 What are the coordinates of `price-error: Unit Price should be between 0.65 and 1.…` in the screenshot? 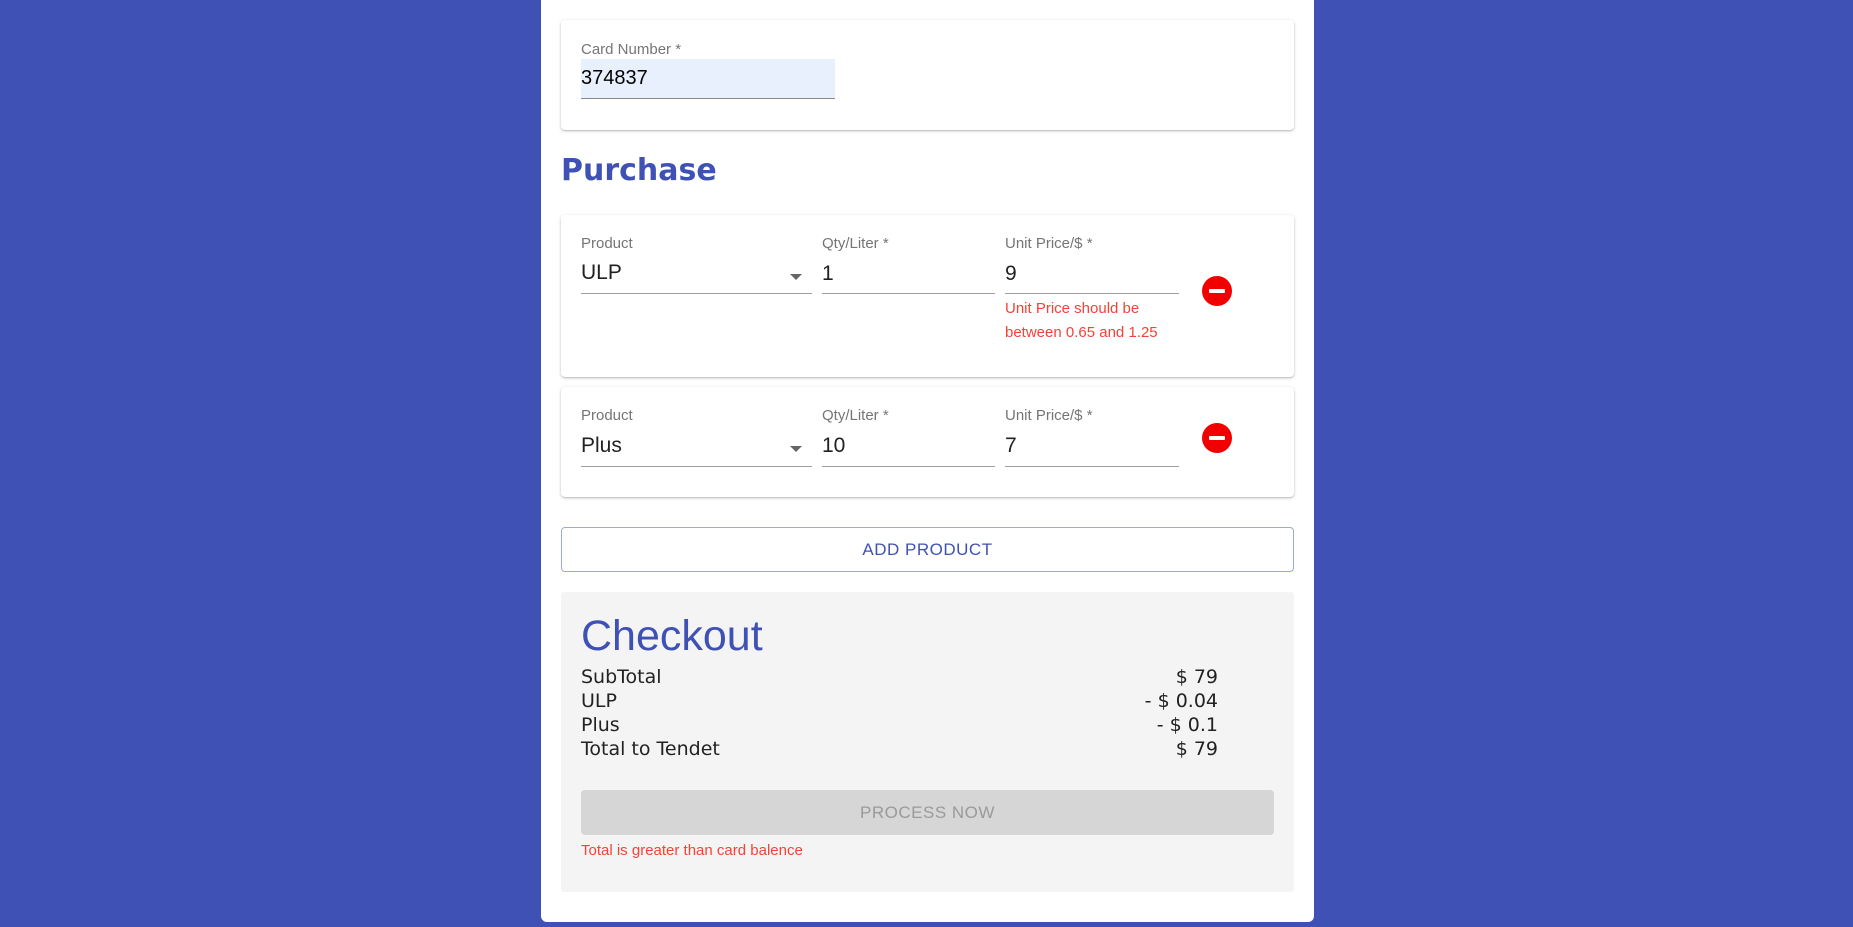 It's located at (1081, 320).